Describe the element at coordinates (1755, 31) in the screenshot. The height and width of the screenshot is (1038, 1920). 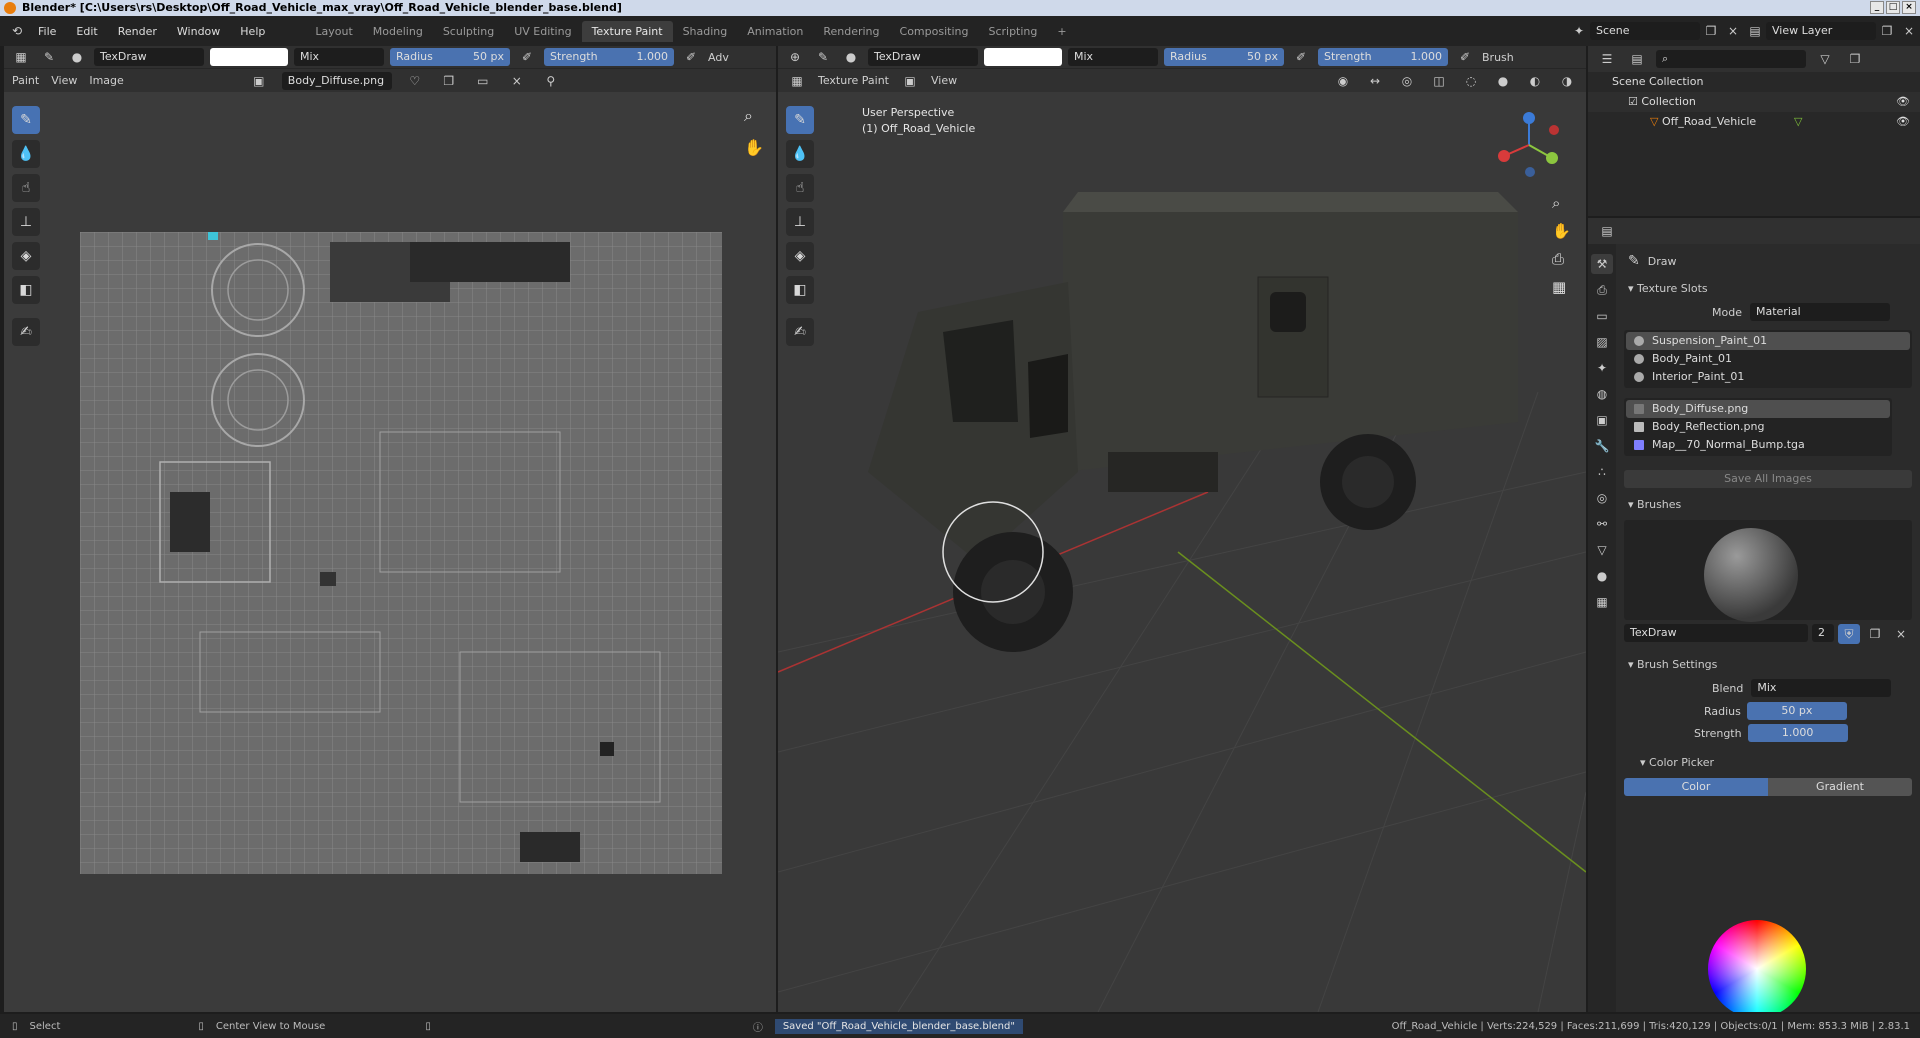
I see `view-layer-icon: ▤` at that location.